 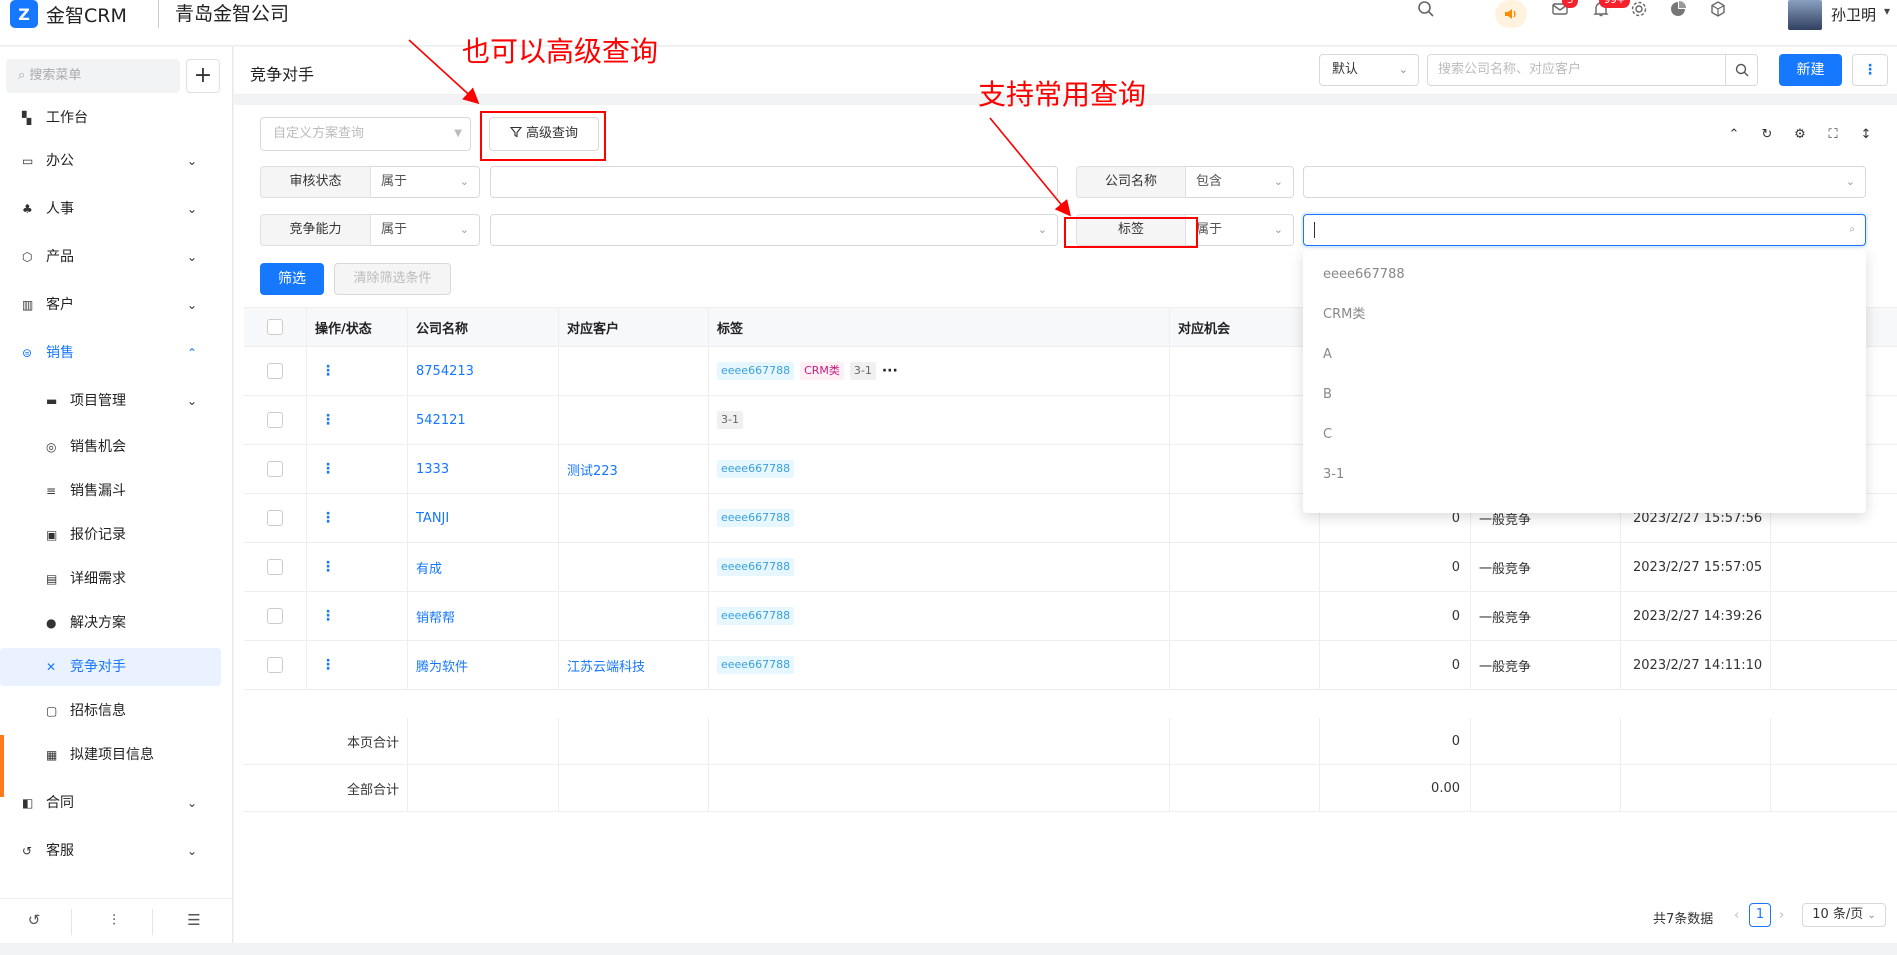 What do you see at coordinates (1781, 915) in the screenshot?
I see `next-page-icon: ›` at bounding box center [1781, 915].